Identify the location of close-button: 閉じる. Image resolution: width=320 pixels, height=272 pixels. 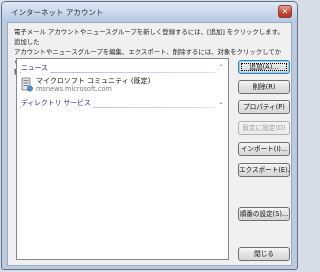
(264, 254).